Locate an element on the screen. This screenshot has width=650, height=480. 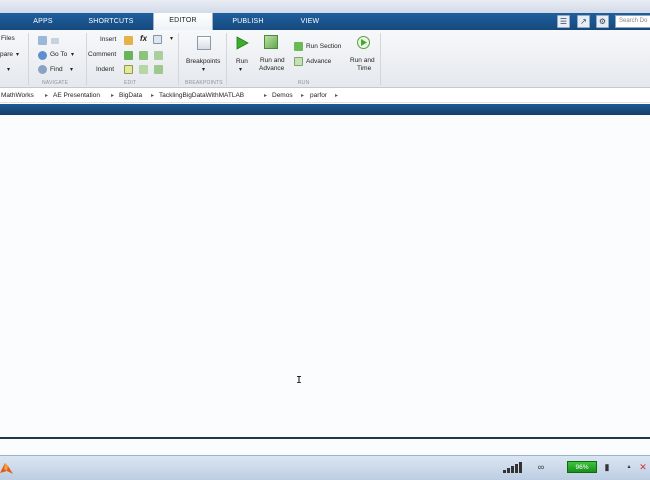
taskbar: ∞ 96% ▮ ▴ ✕ is located at coordinates (325, 467).